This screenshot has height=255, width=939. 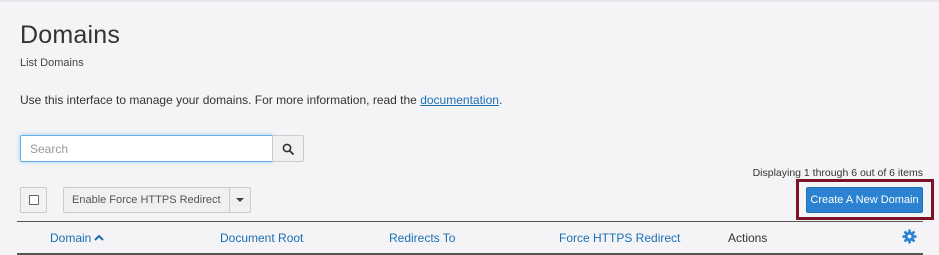 What do you see at coordinates (837, 173) in the screenshot?
I see `display-count: Displaying 1 through 6 out of 6 items` at bounding box center [837, 173].